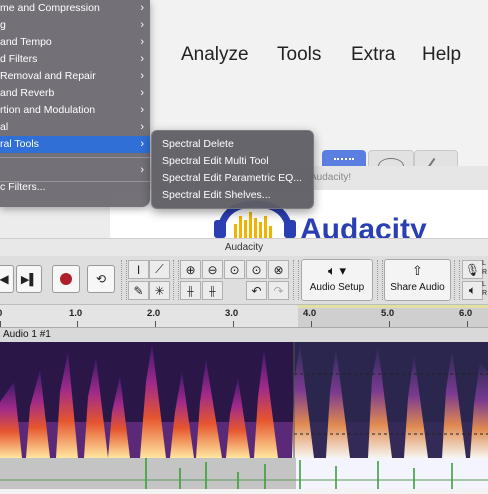 The height and width of the screenshot is (494, 488). I want to click on undo-button: ↶, so click(256, 290).